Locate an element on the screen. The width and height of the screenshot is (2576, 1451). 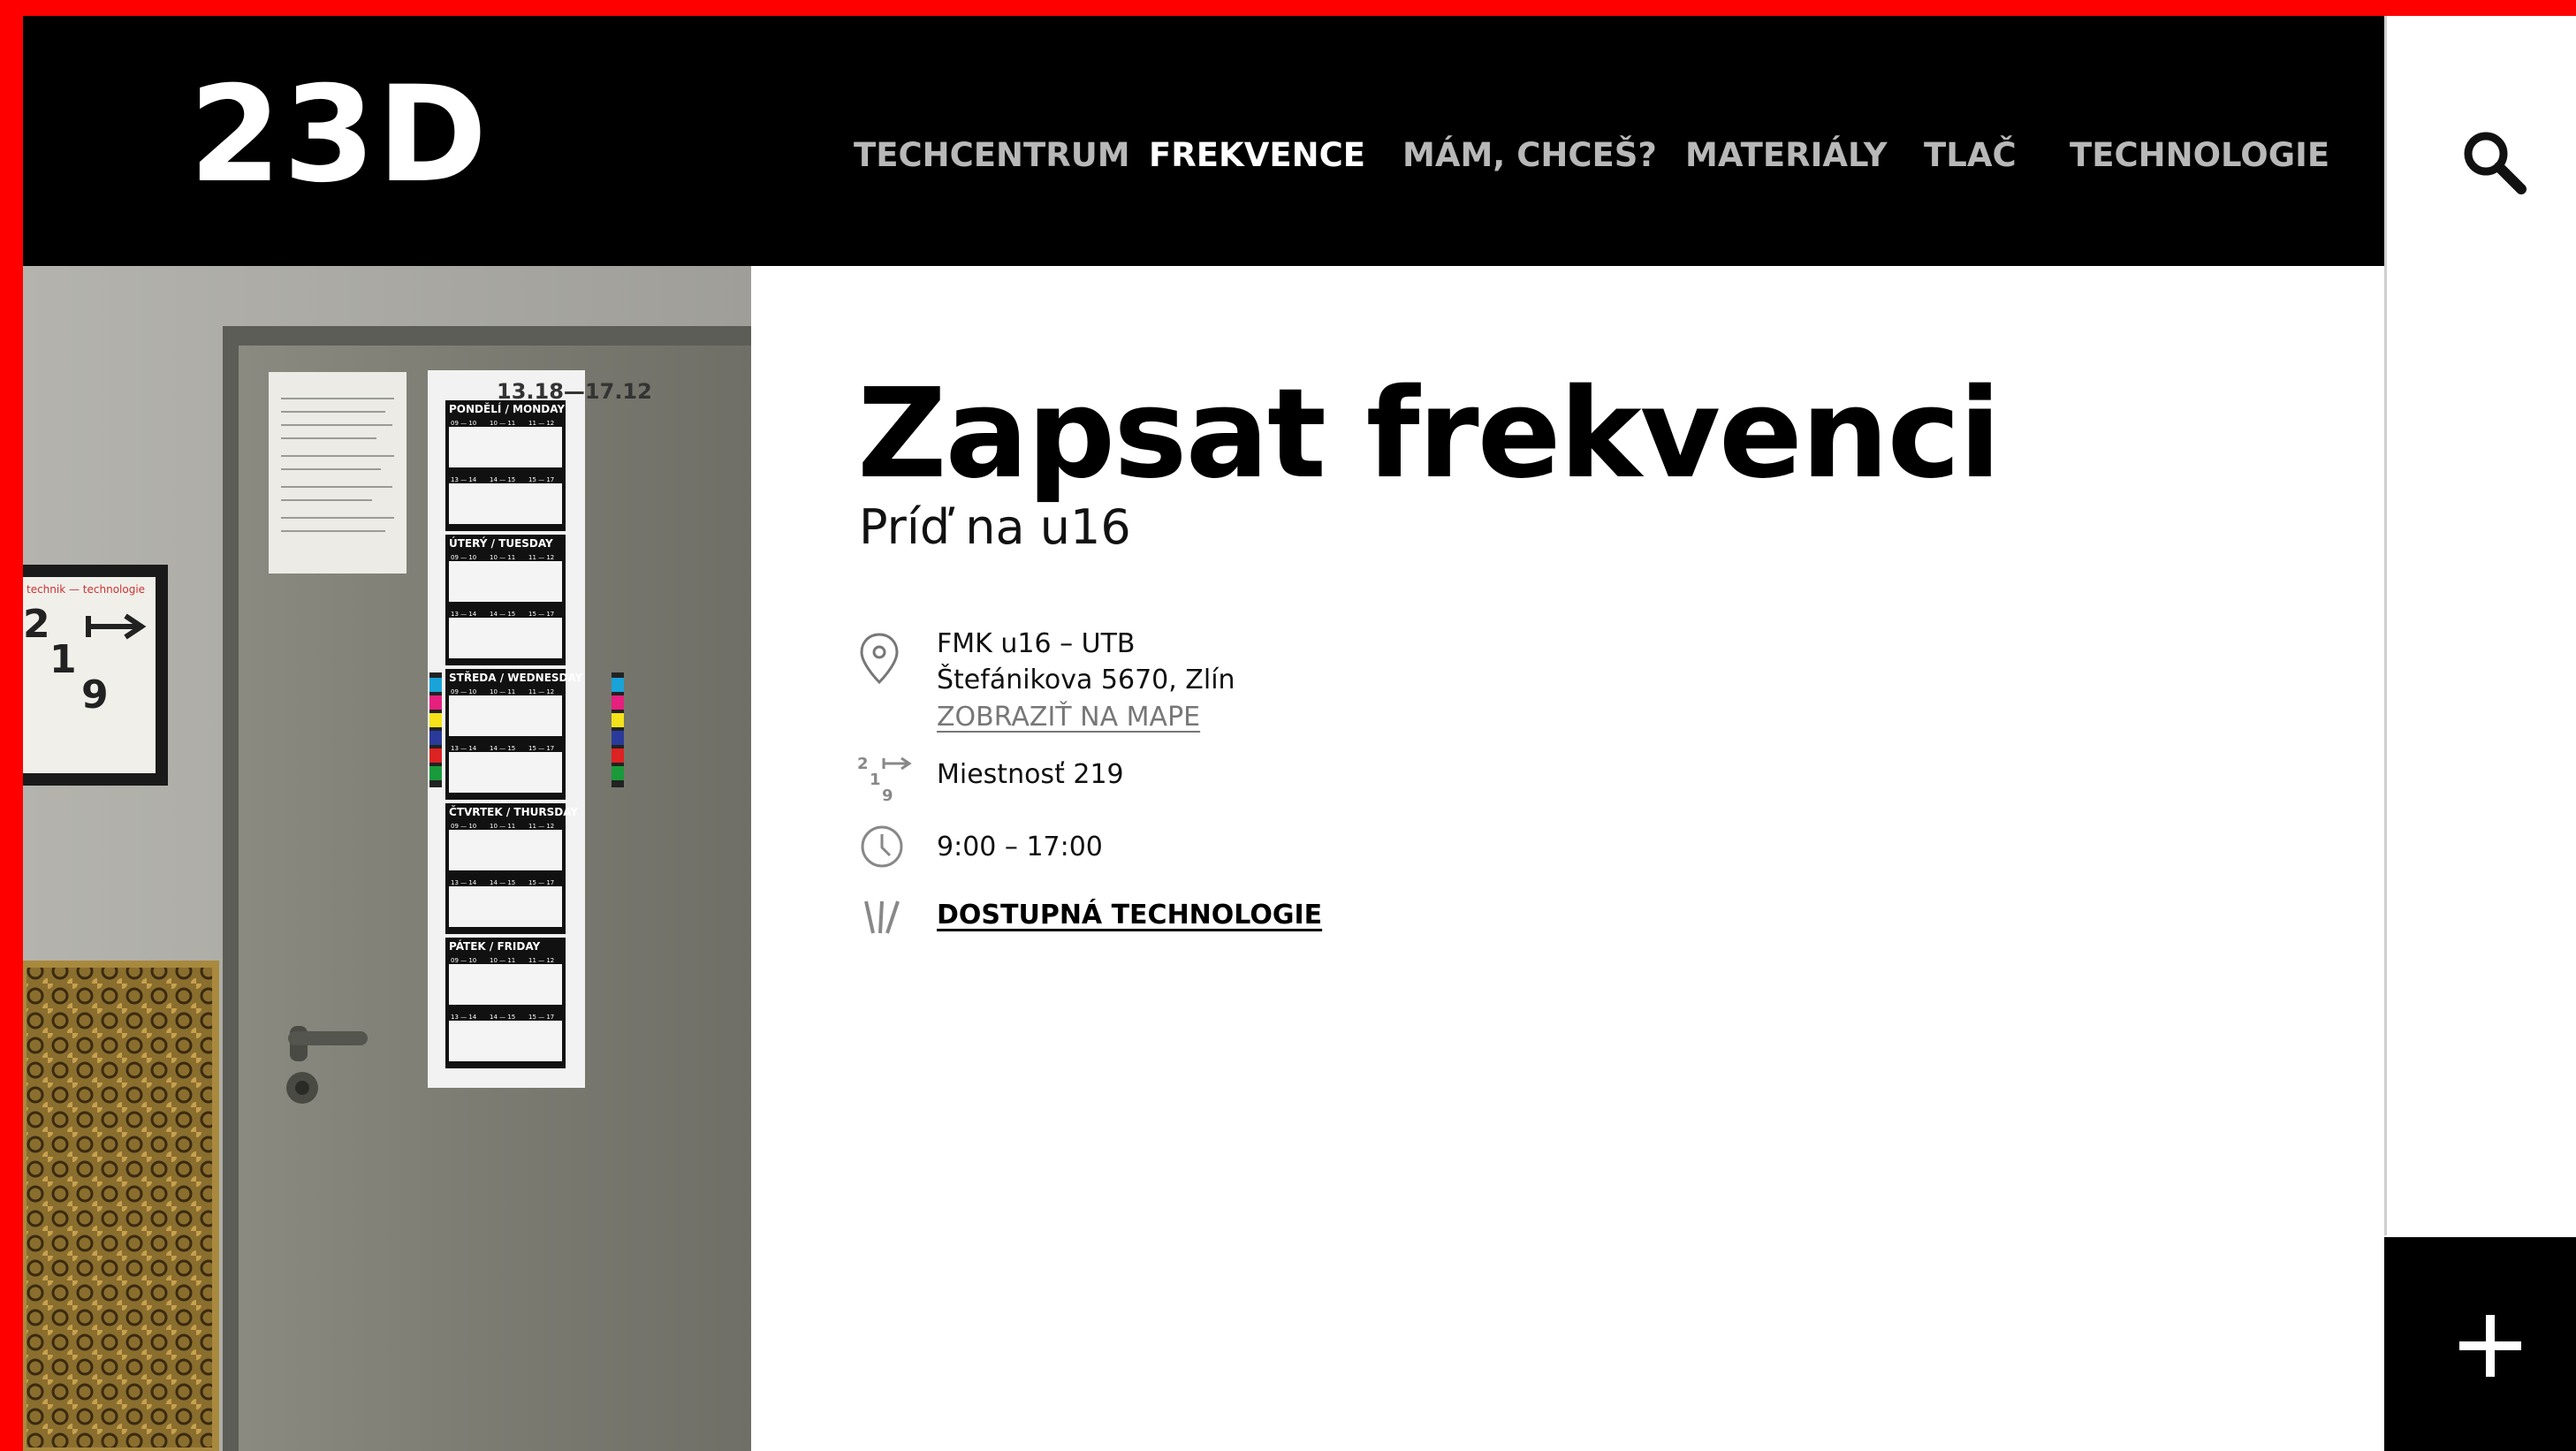
nav-item-techcentrum: TECHCENTRUM is located at coordinates (992, 155).